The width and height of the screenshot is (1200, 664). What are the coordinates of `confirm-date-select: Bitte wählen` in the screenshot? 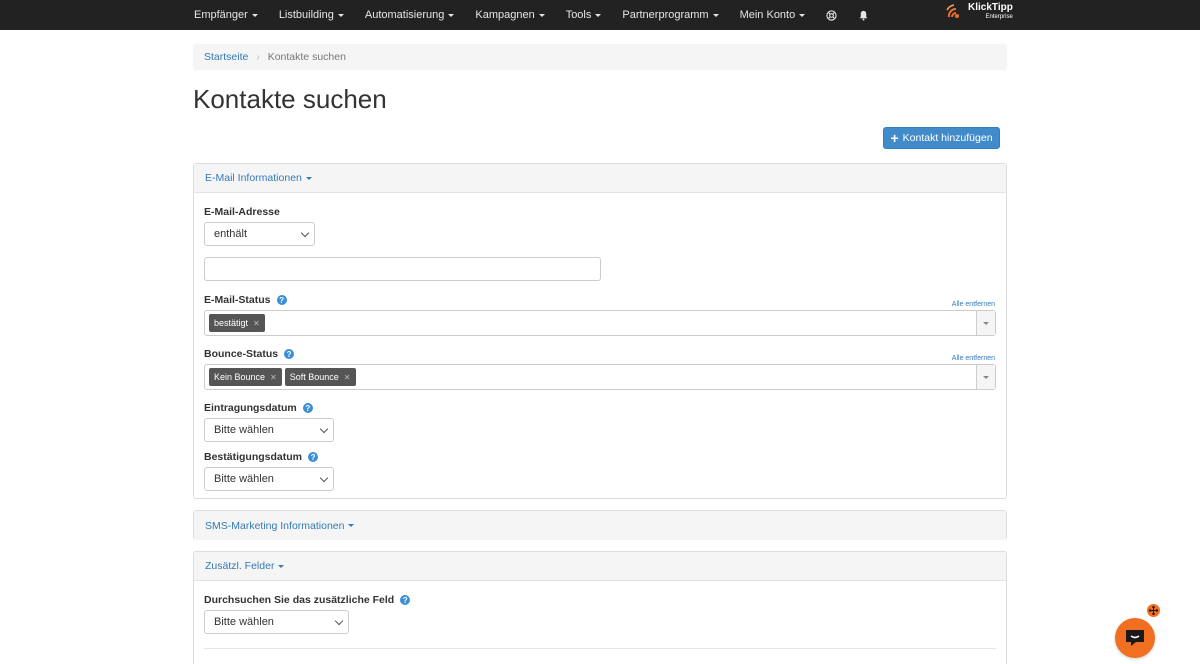 It's located at (269, 479).